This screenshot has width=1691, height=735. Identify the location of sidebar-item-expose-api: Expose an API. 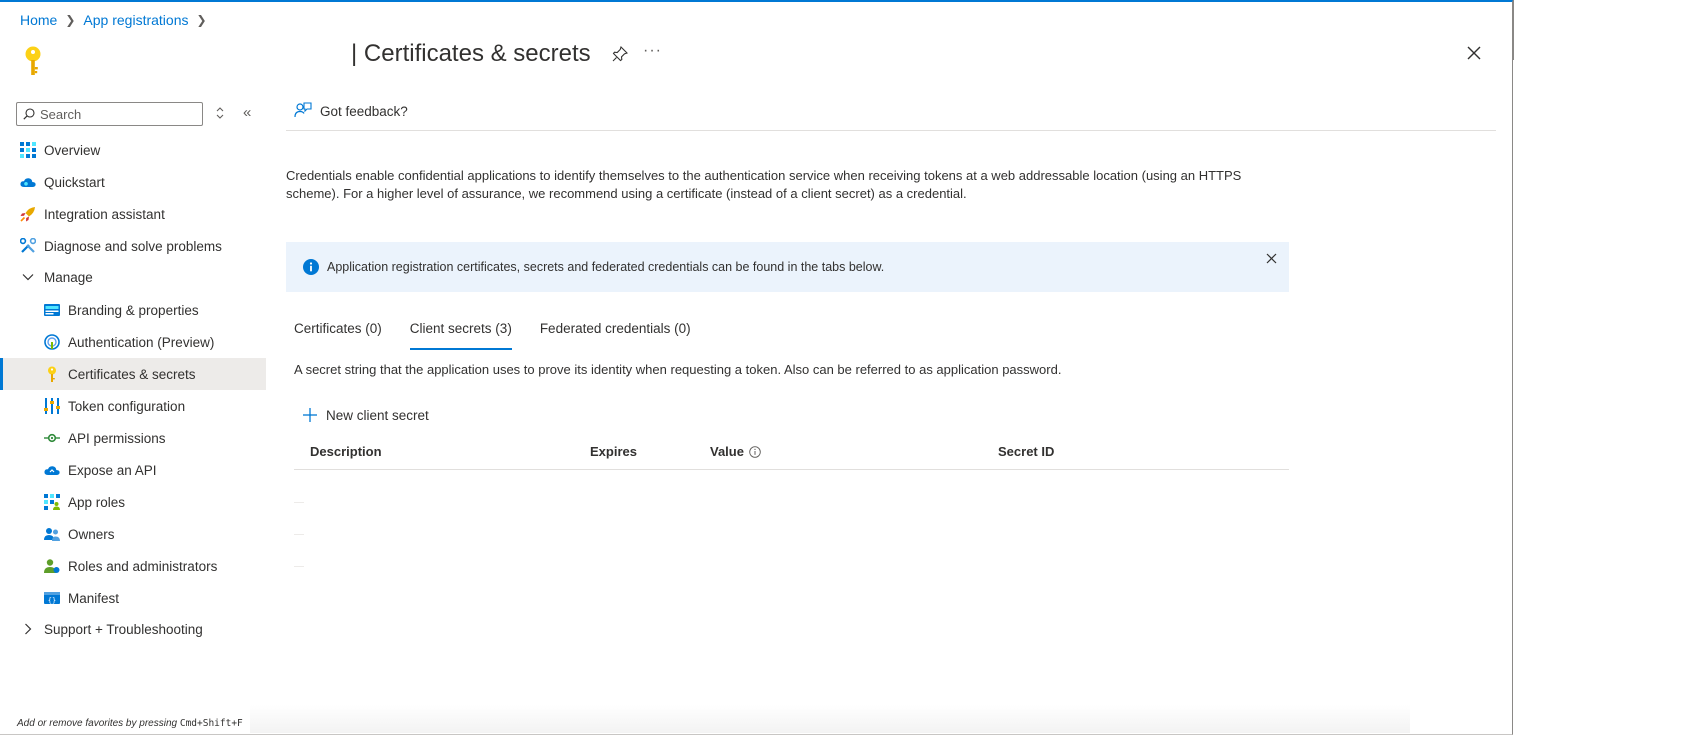
(133, 470).